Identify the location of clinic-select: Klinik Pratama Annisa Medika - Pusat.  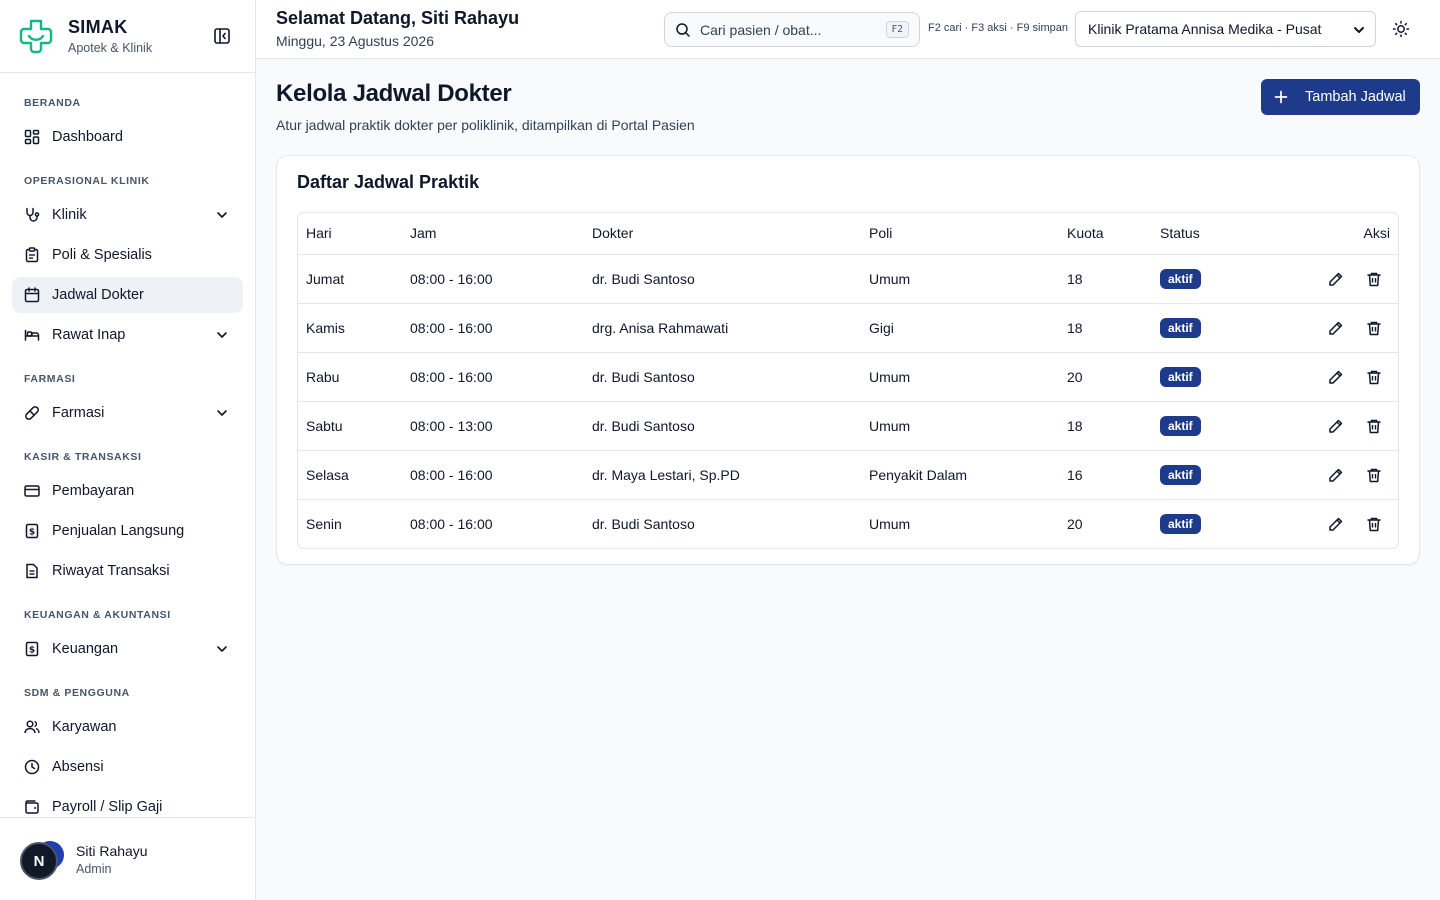
(1225, 29).